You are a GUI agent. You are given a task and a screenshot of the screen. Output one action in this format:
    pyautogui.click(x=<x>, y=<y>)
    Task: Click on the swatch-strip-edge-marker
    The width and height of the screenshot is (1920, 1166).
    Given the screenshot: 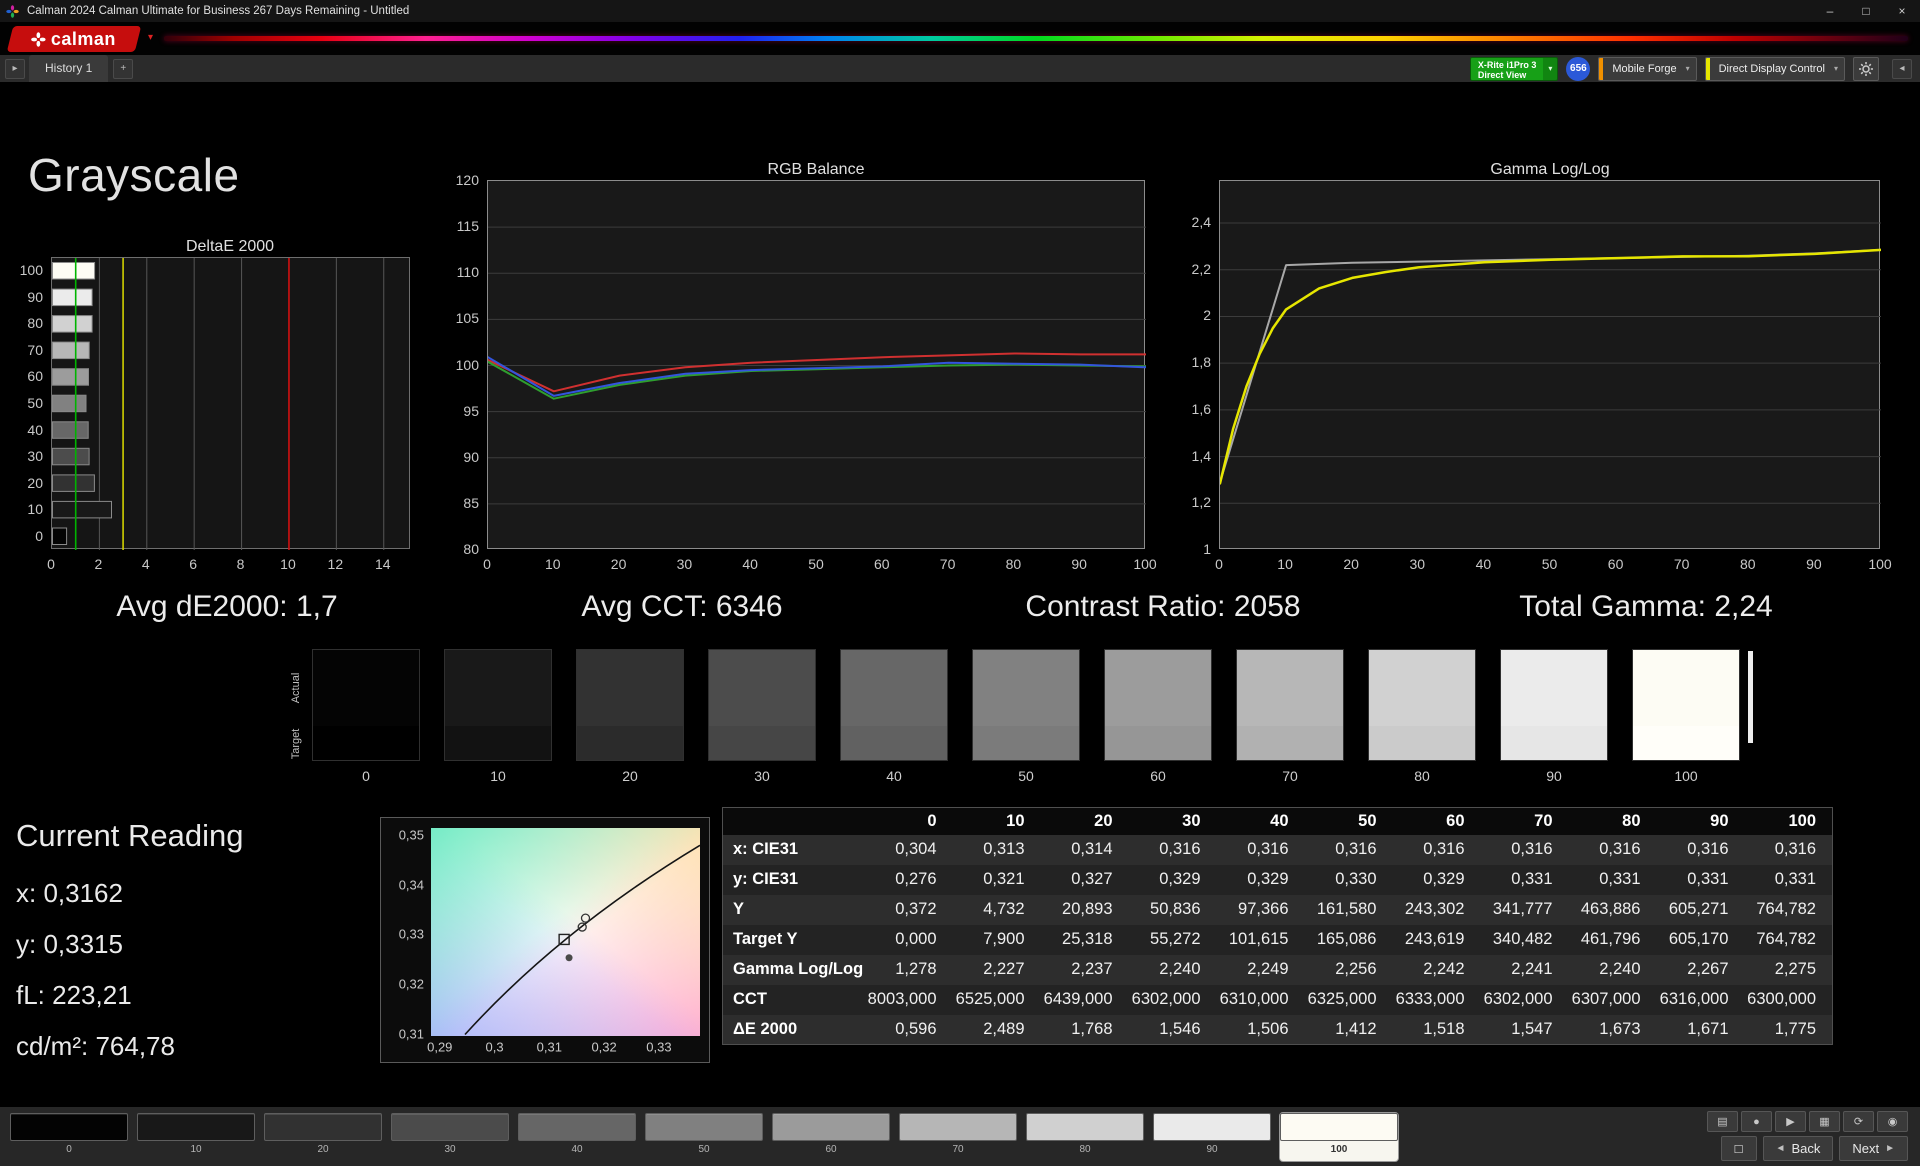 What is the action you would take?
    pyautogui.click(x=1750, y=697)
    